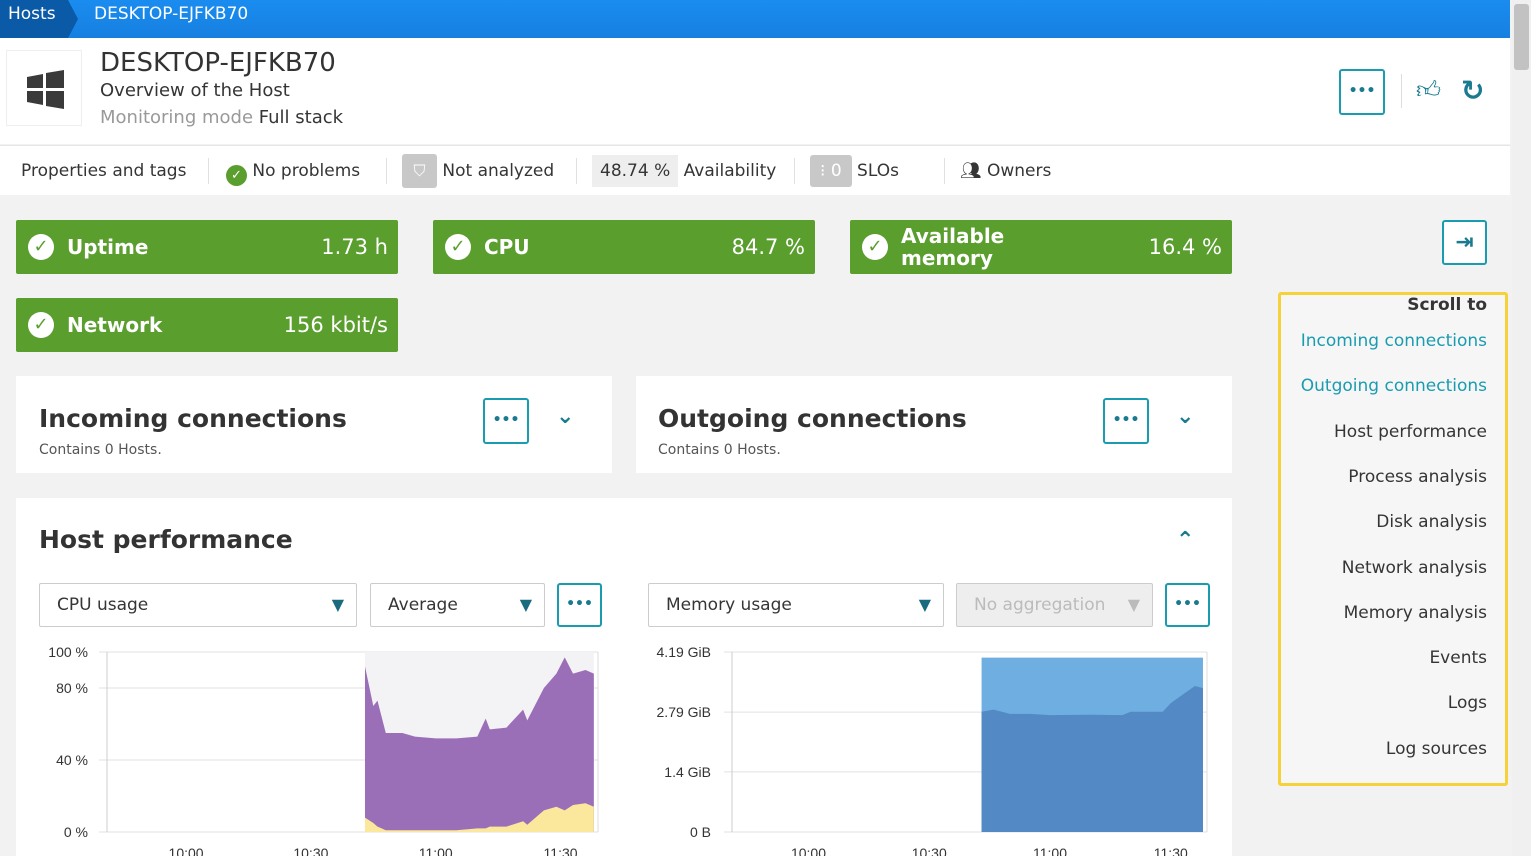 Image resolution: width=1531 pixels, height=856 pixels. What do you see at coordinates (76, 832) in the screenshot?
I see `y-tick-label: 0 %` at bounding box center [76, 832].